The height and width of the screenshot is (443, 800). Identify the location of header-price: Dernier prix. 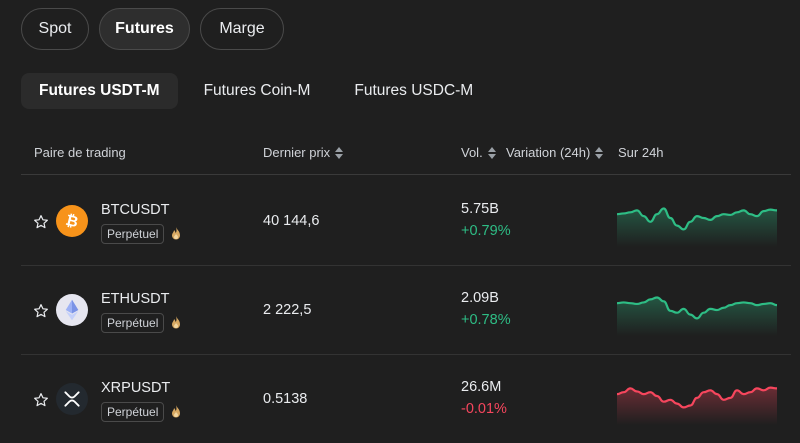
(303, 152).